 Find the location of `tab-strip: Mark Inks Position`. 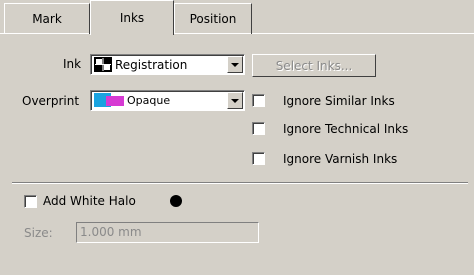

tab-strip: Mark Inks Position is located at coordinates (237, 17).